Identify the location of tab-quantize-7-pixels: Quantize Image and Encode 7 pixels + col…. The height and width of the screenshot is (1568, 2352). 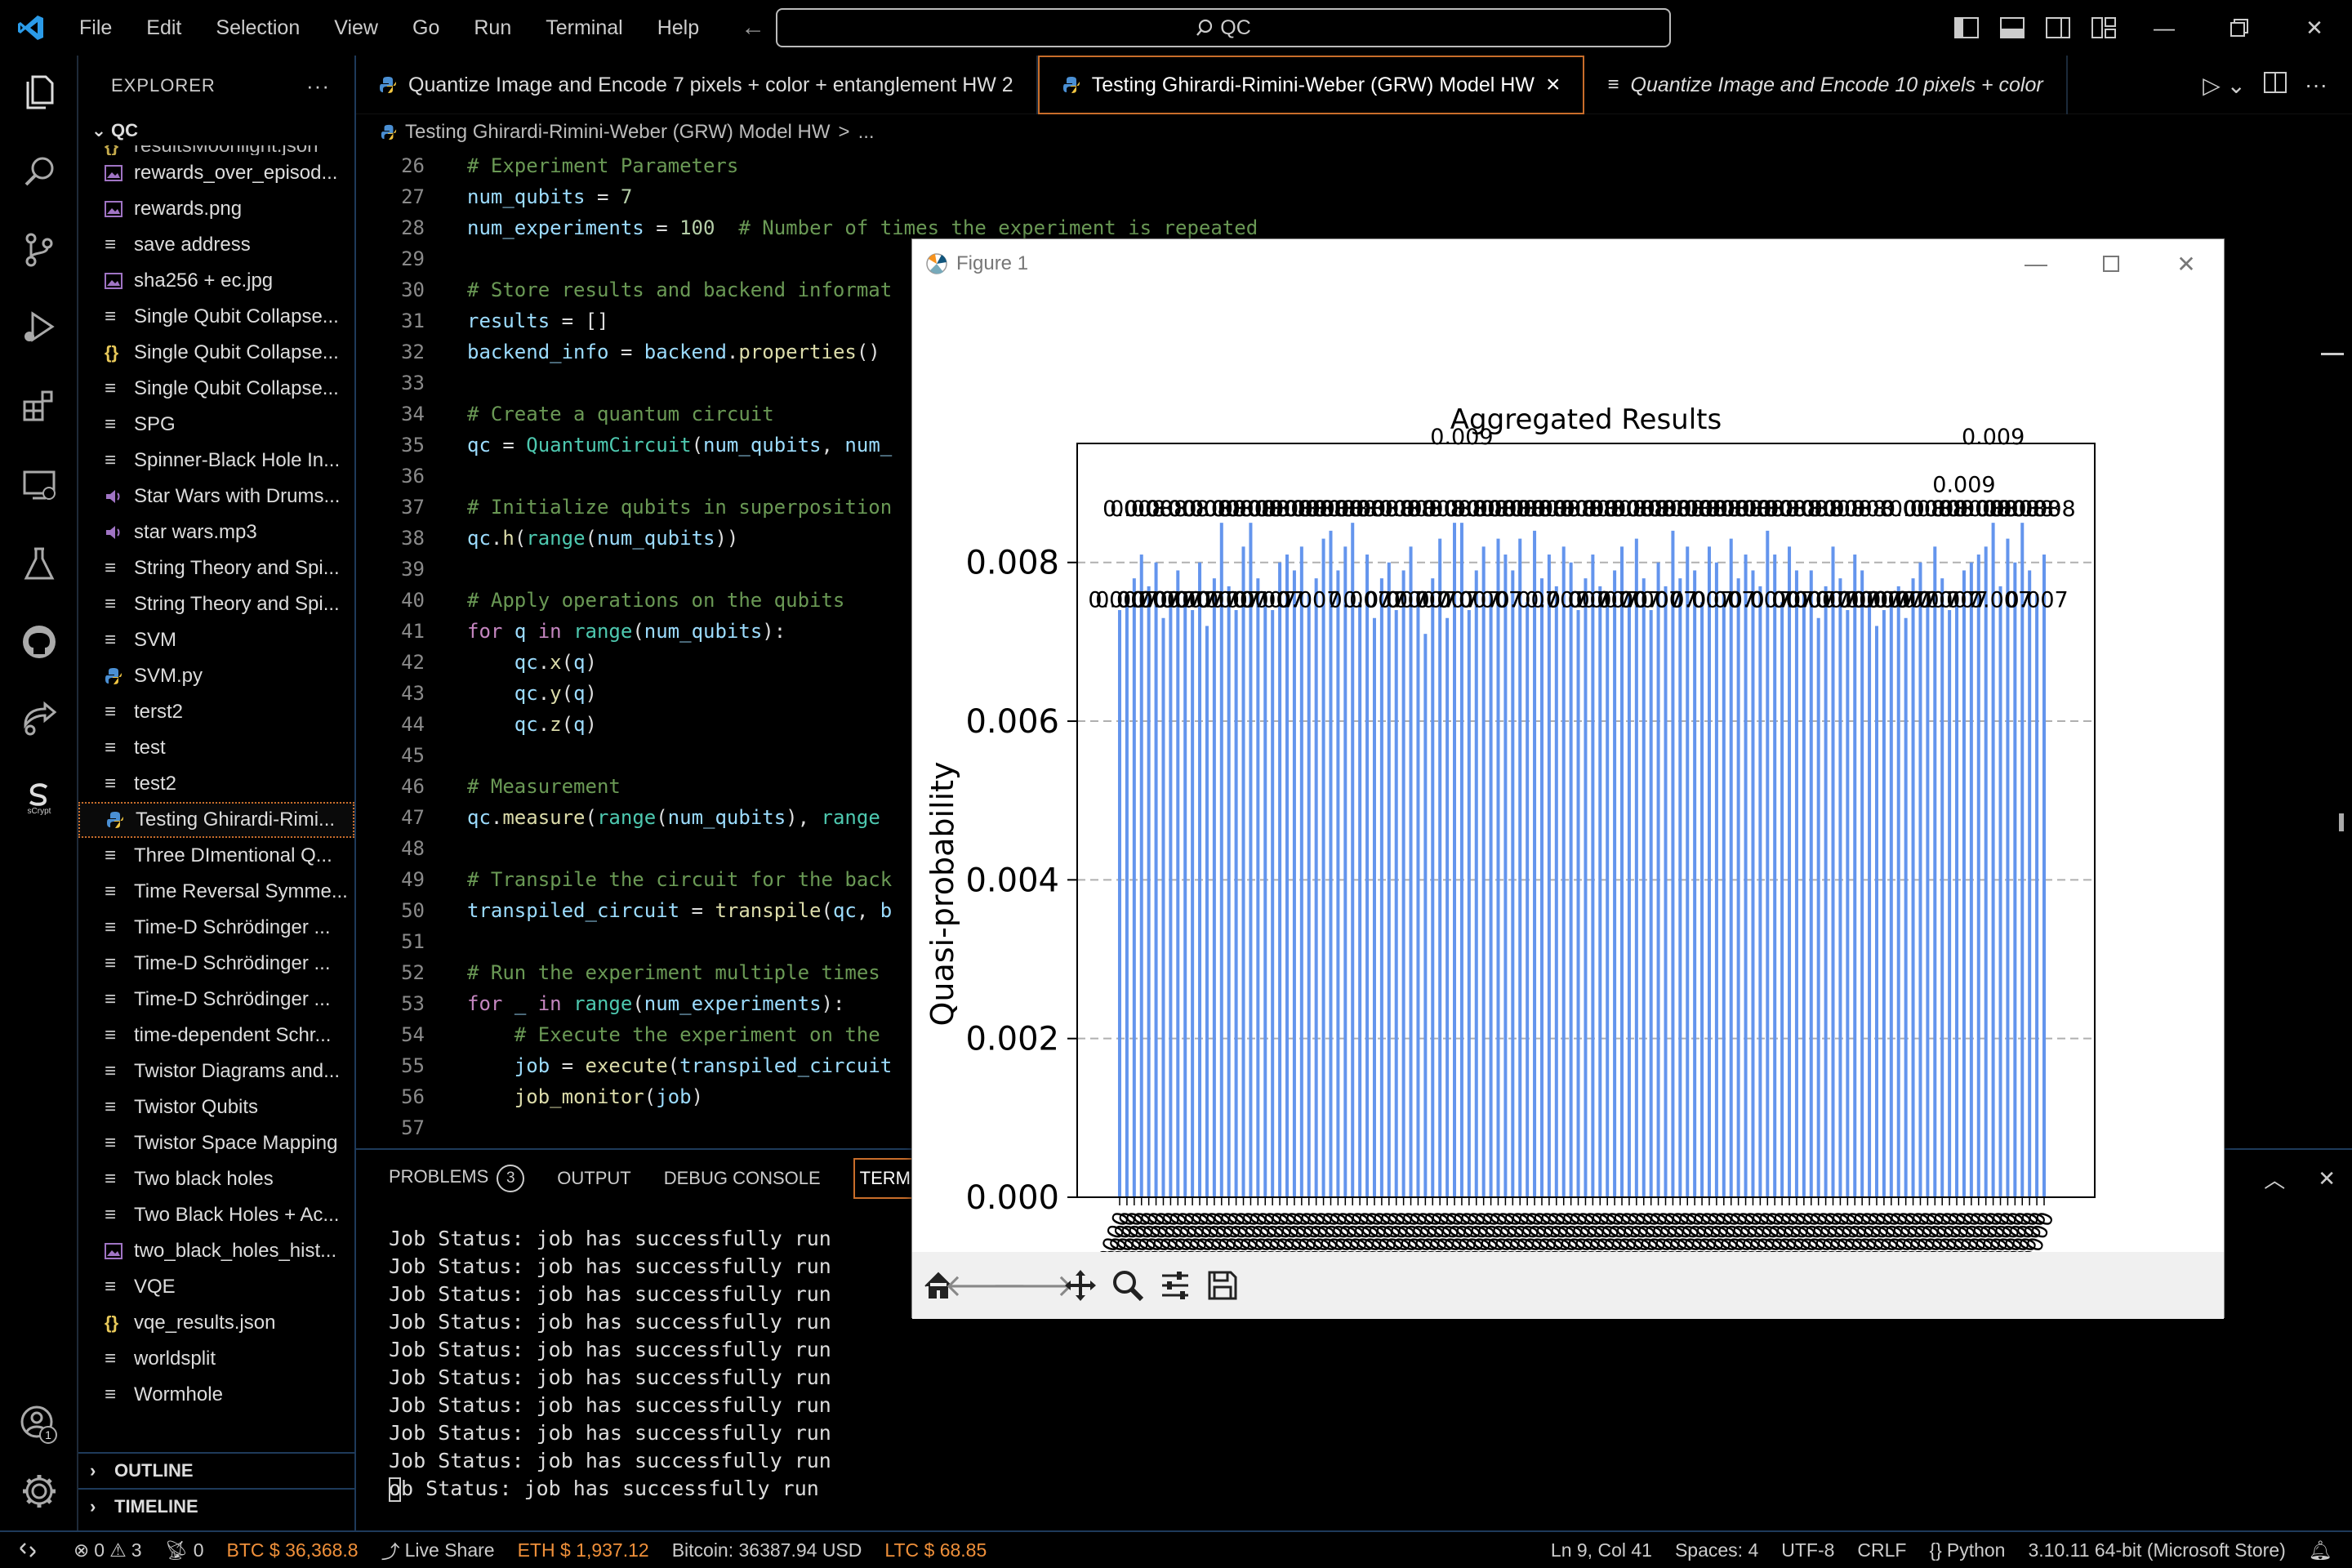
(697, 85).